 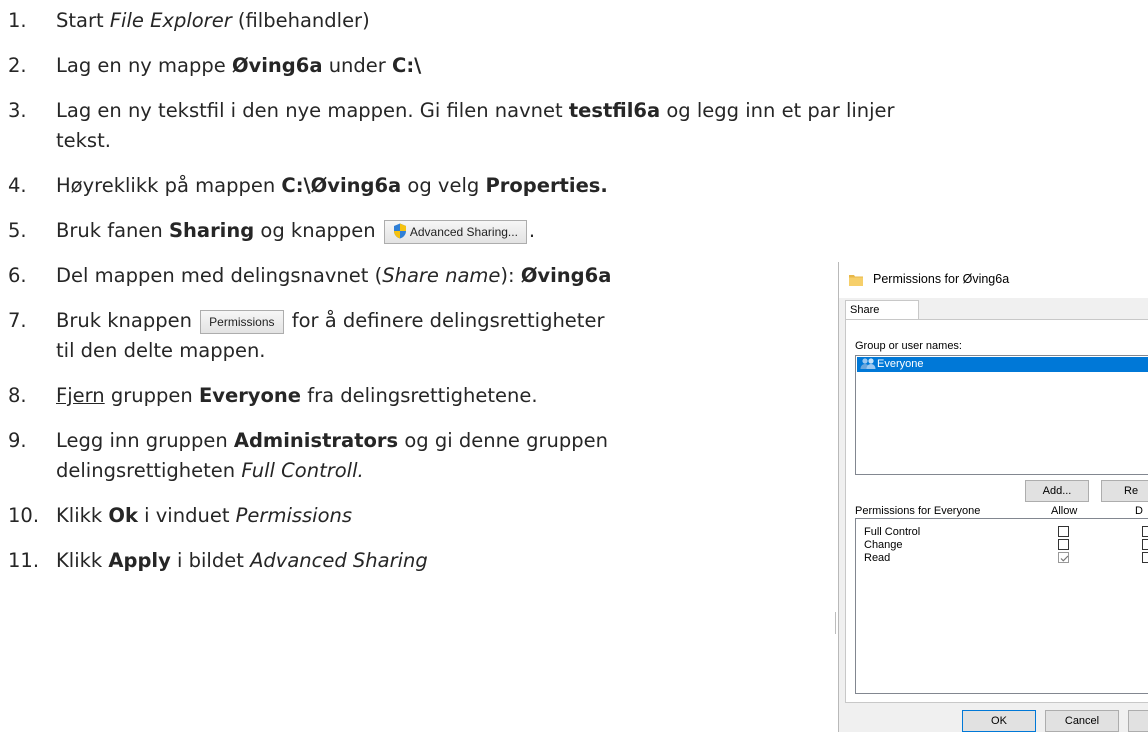 I want to click on list-item: 2. Lag en ny mappe Øving6a under C:\, so click(x=578, y=66).